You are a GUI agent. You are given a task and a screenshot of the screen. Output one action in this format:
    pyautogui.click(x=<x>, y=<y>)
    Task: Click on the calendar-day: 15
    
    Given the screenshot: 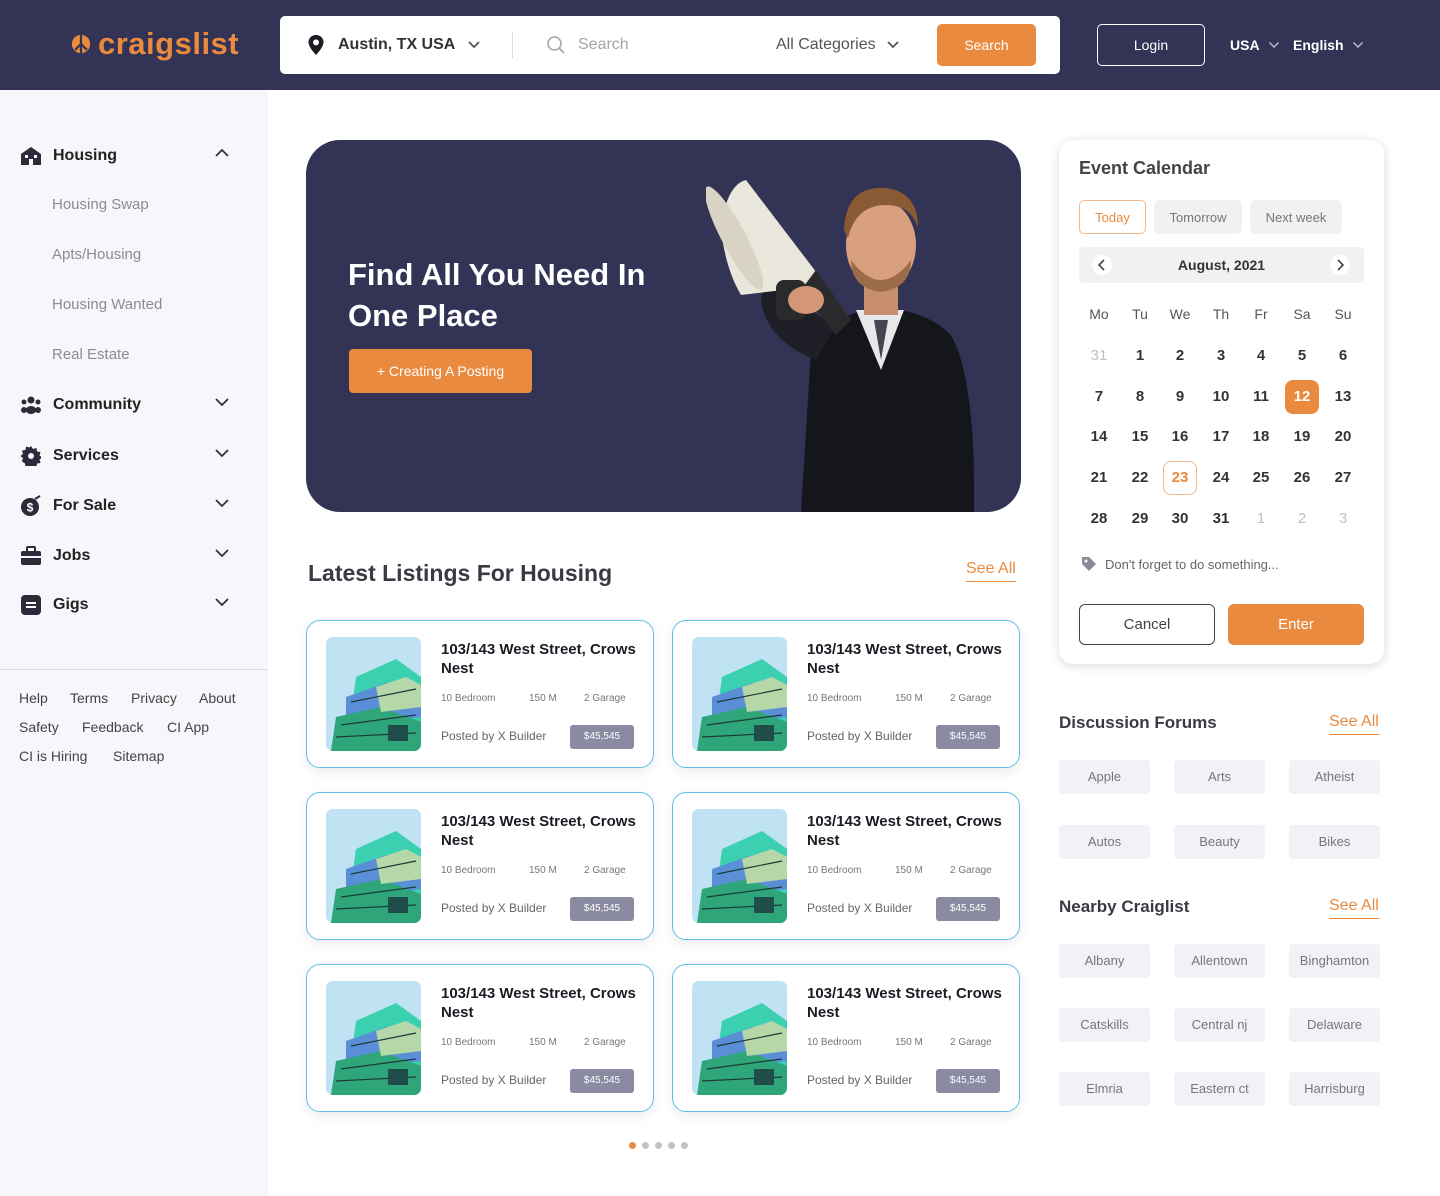 What is the action you would take?
    pyautogui.click(x=1140, y=437)
    